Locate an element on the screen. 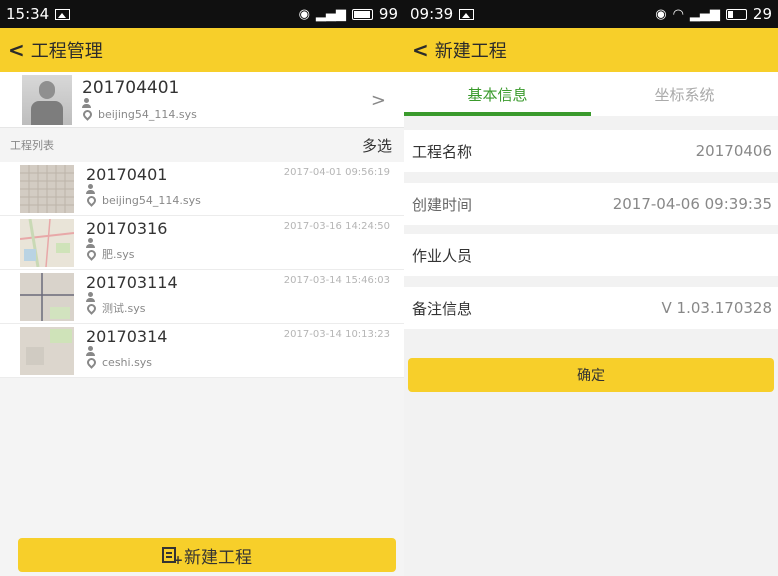 The width and height of the screenshot is (778, 576). field-label: 工程名称 is located at coordinates (442, 151).